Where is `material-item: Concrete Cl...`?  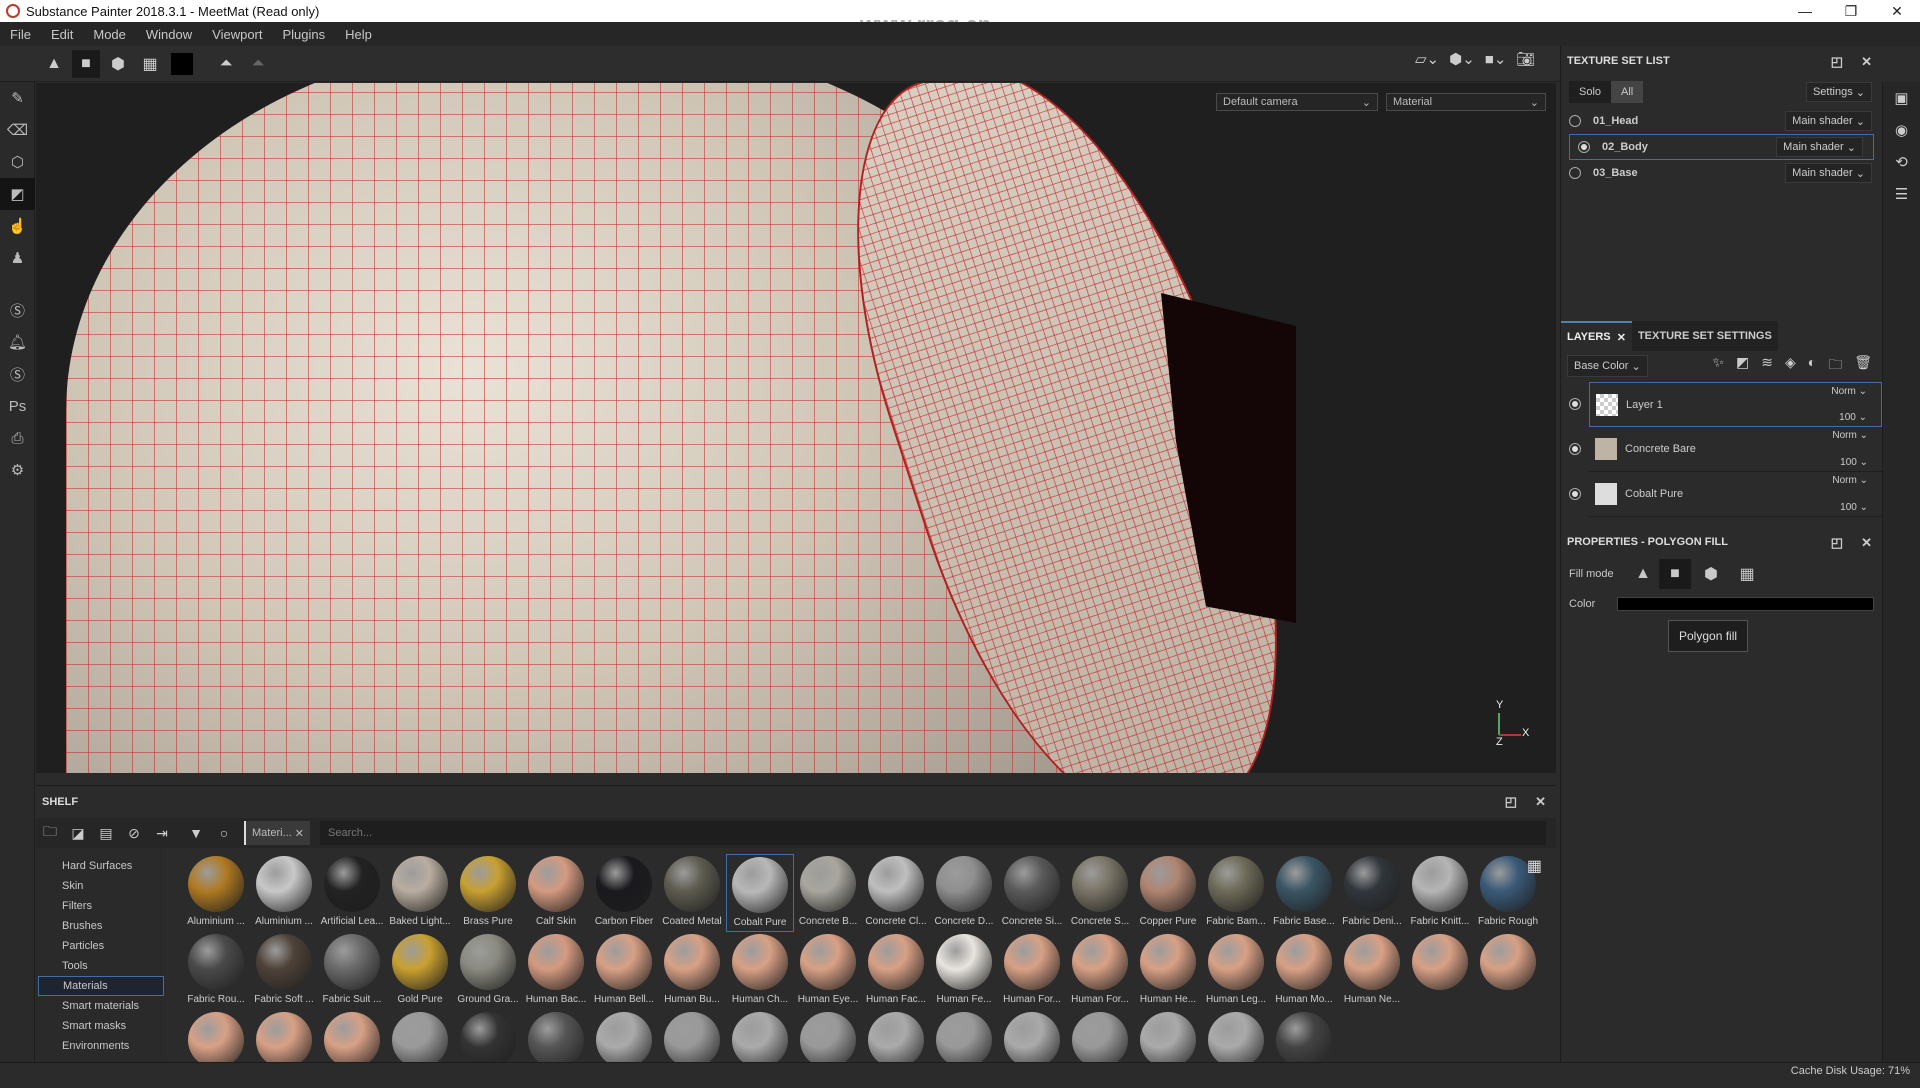 material-item: Concrete Cl... is located at coordinates (896, 893).